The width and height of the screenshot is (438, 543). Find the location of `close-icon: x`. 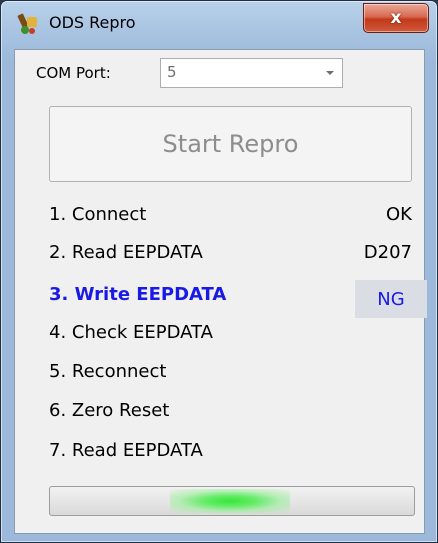

close-icon: x is located at coordinates (396, 18).